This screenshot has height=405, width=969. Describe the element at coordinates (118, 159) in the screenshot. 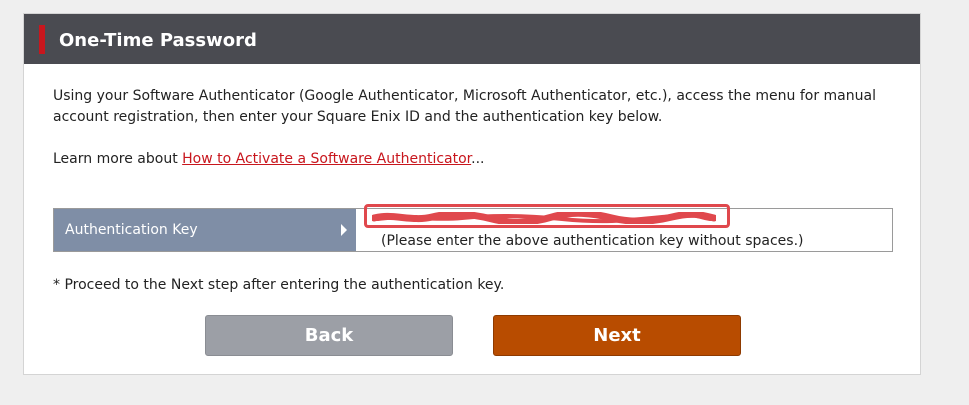

I see `learn-more-prefix: Learn more about` at that location.